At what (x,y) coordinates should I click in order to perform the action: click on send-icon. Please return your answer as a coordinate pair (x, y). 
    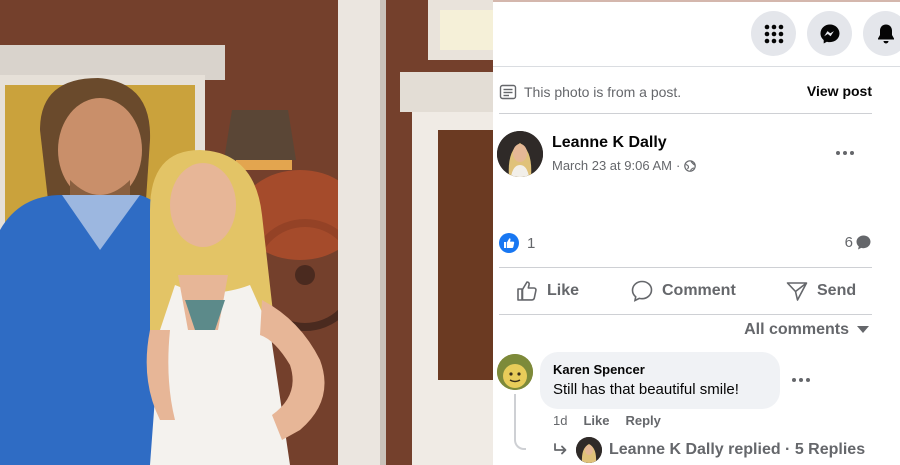
    Looking at the image, I should click on (797, 291).